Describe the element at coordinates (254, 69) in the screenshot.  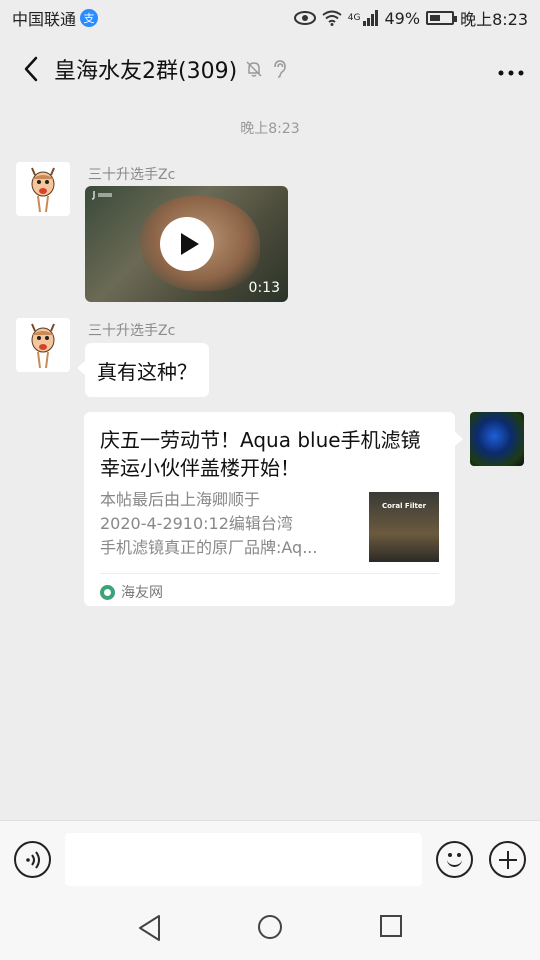
I see `mute-bell-icon` at that location.